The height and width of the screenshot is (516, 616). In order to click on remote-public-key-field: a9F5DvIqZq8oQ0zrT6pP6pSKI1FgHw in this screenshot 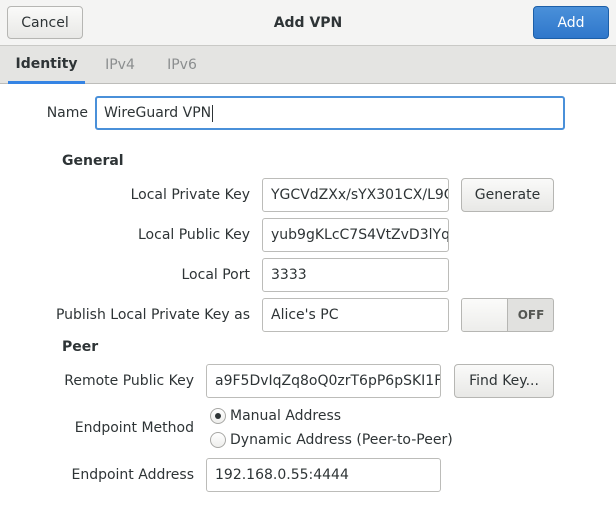, I will do `click(323, 381)`.